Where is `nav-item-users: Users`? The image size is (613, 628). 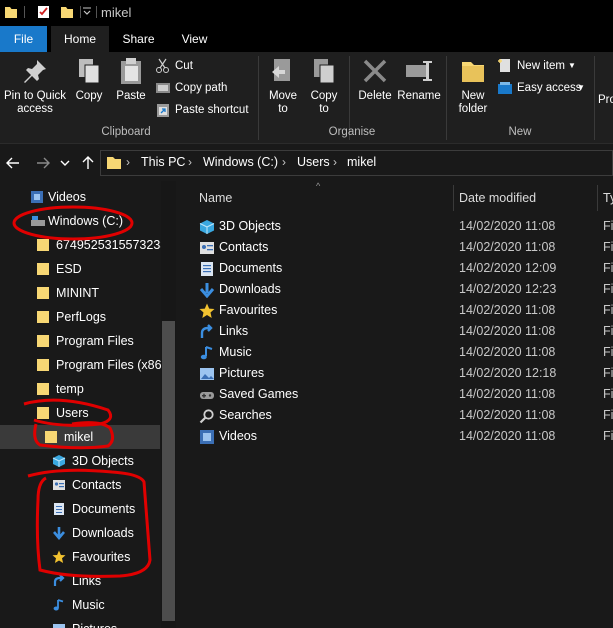
nav-item-users: Users is located at coordinates (80, 413).